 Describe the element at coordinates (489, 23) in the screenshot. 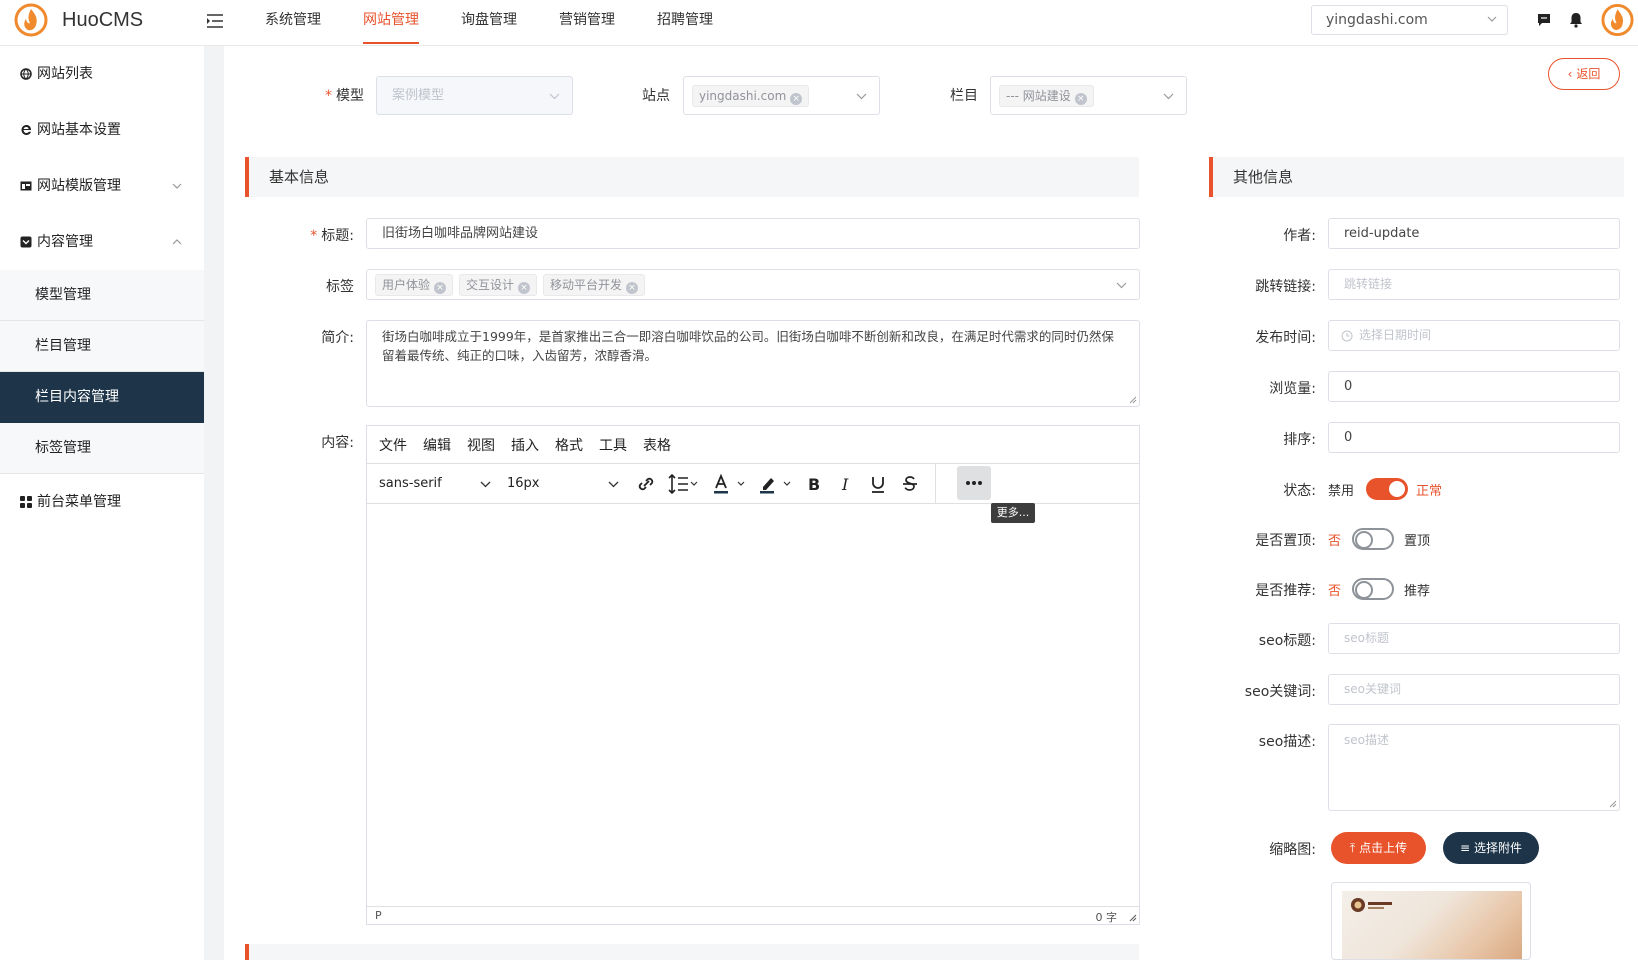

I see `nav-inquiry: 询盘管理` at that location.